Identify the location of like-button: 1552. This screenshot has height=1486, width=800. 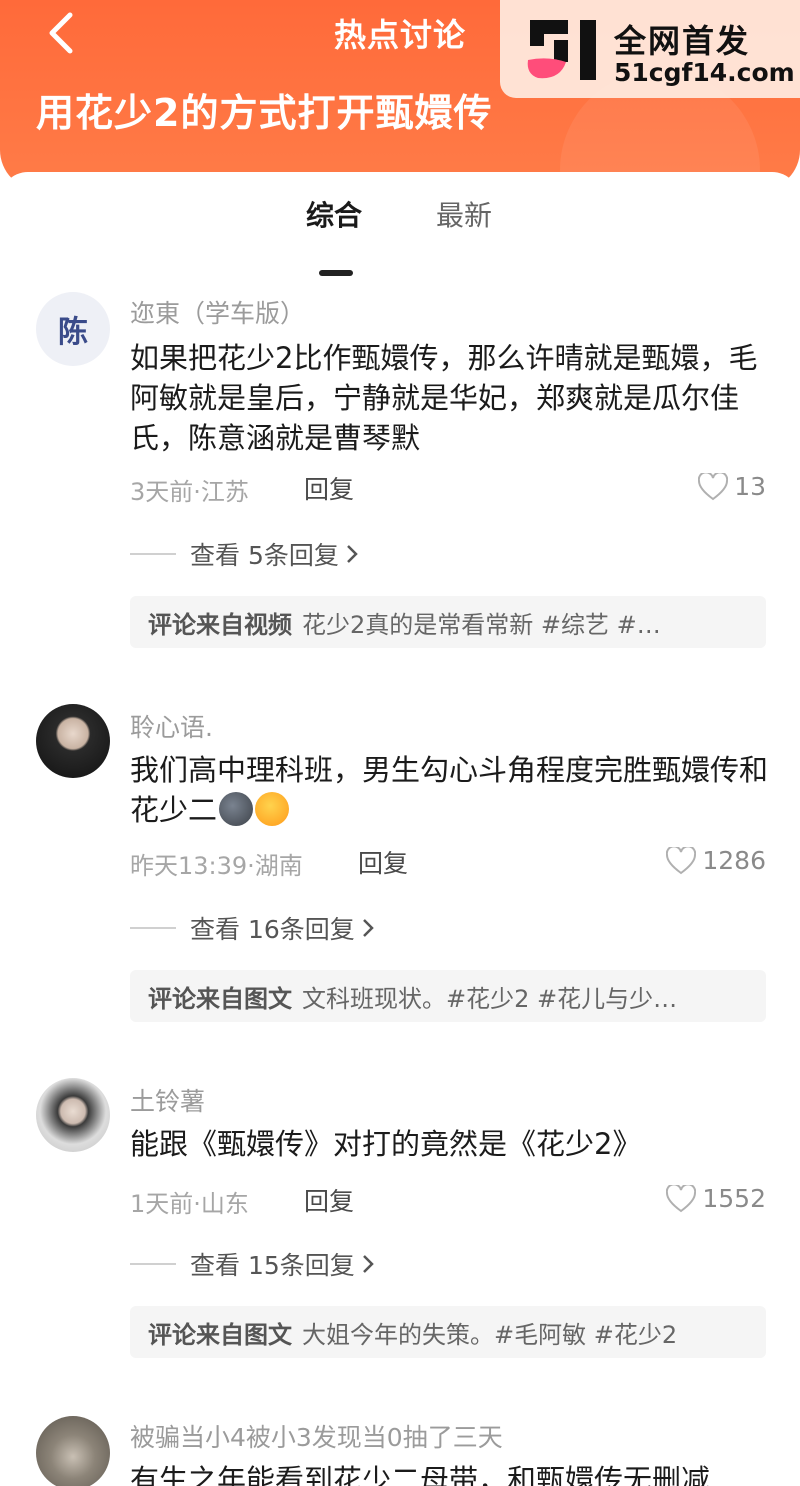
(716, 1198).